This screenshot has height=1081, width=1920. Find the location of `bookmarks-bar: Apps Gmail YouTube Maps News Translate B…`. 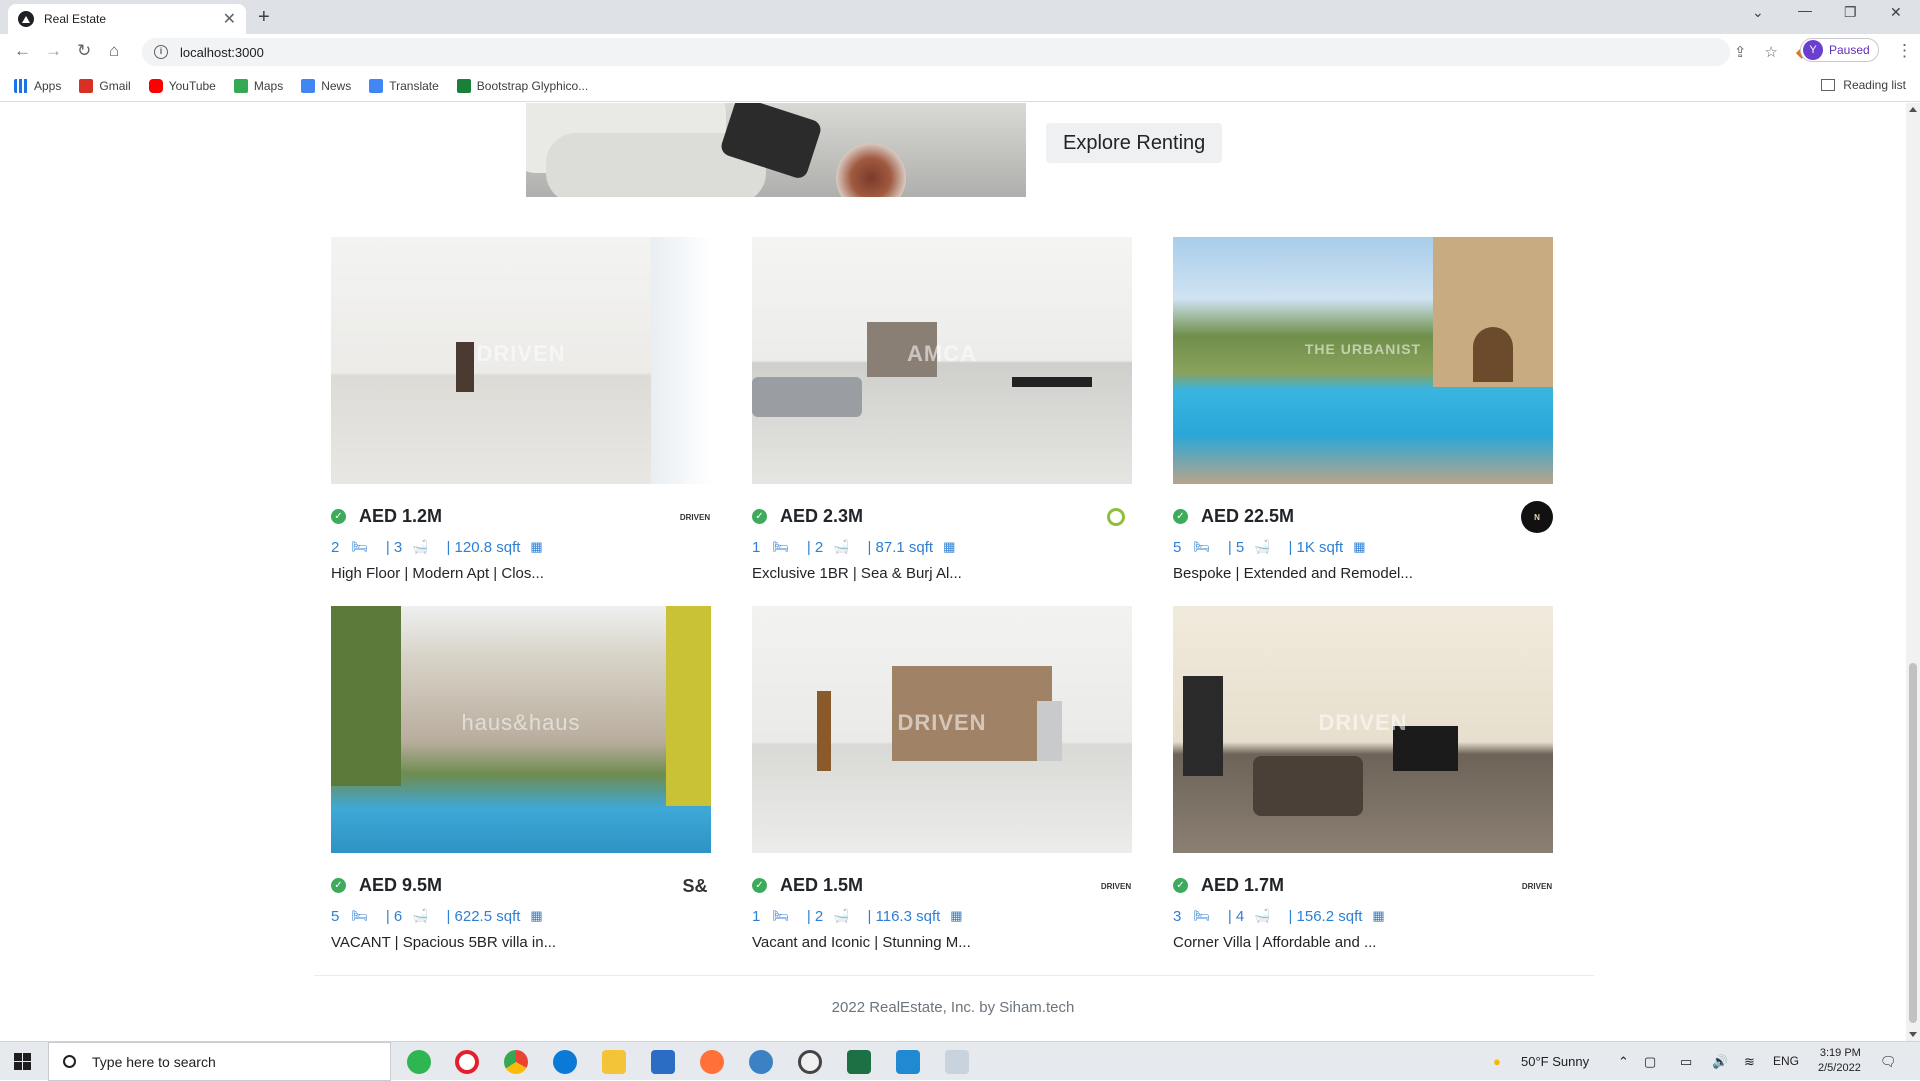

bookmarks-bar: Apps Gmail YouTube Maps News Translate B… is located at coordinates (960, 86).